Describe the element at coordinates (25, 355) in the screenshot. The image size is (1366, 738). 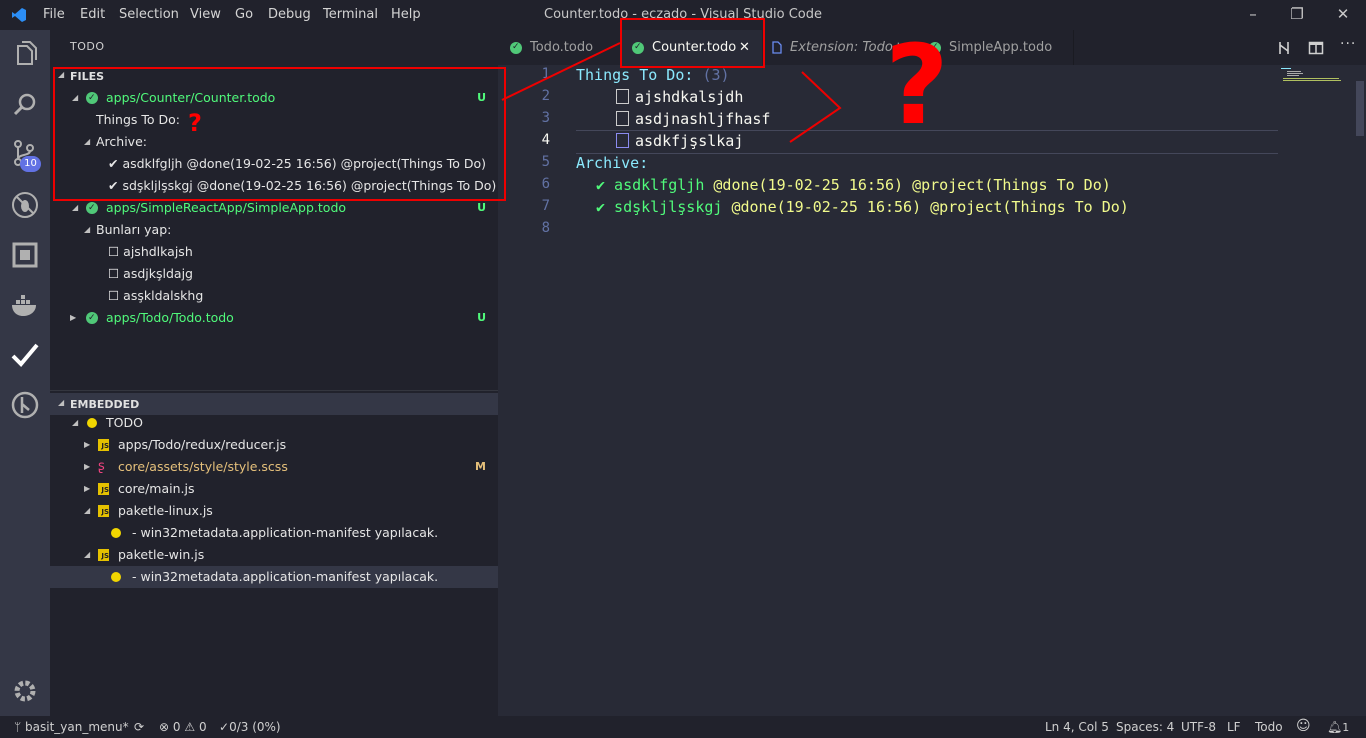
I see `todo-check-icon` at that location.